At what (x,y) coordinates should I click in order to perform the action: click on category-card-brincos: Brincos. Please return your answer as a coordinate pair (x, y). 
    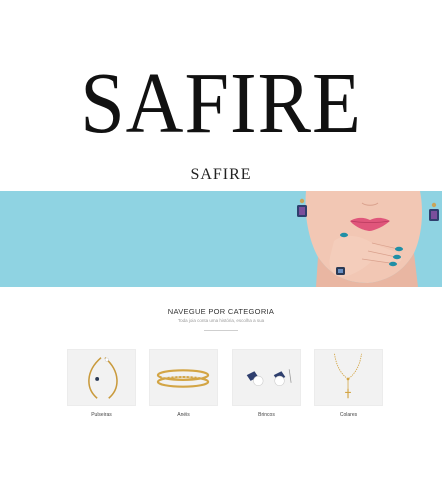
    Looking at the image, I should click on (266, 383).